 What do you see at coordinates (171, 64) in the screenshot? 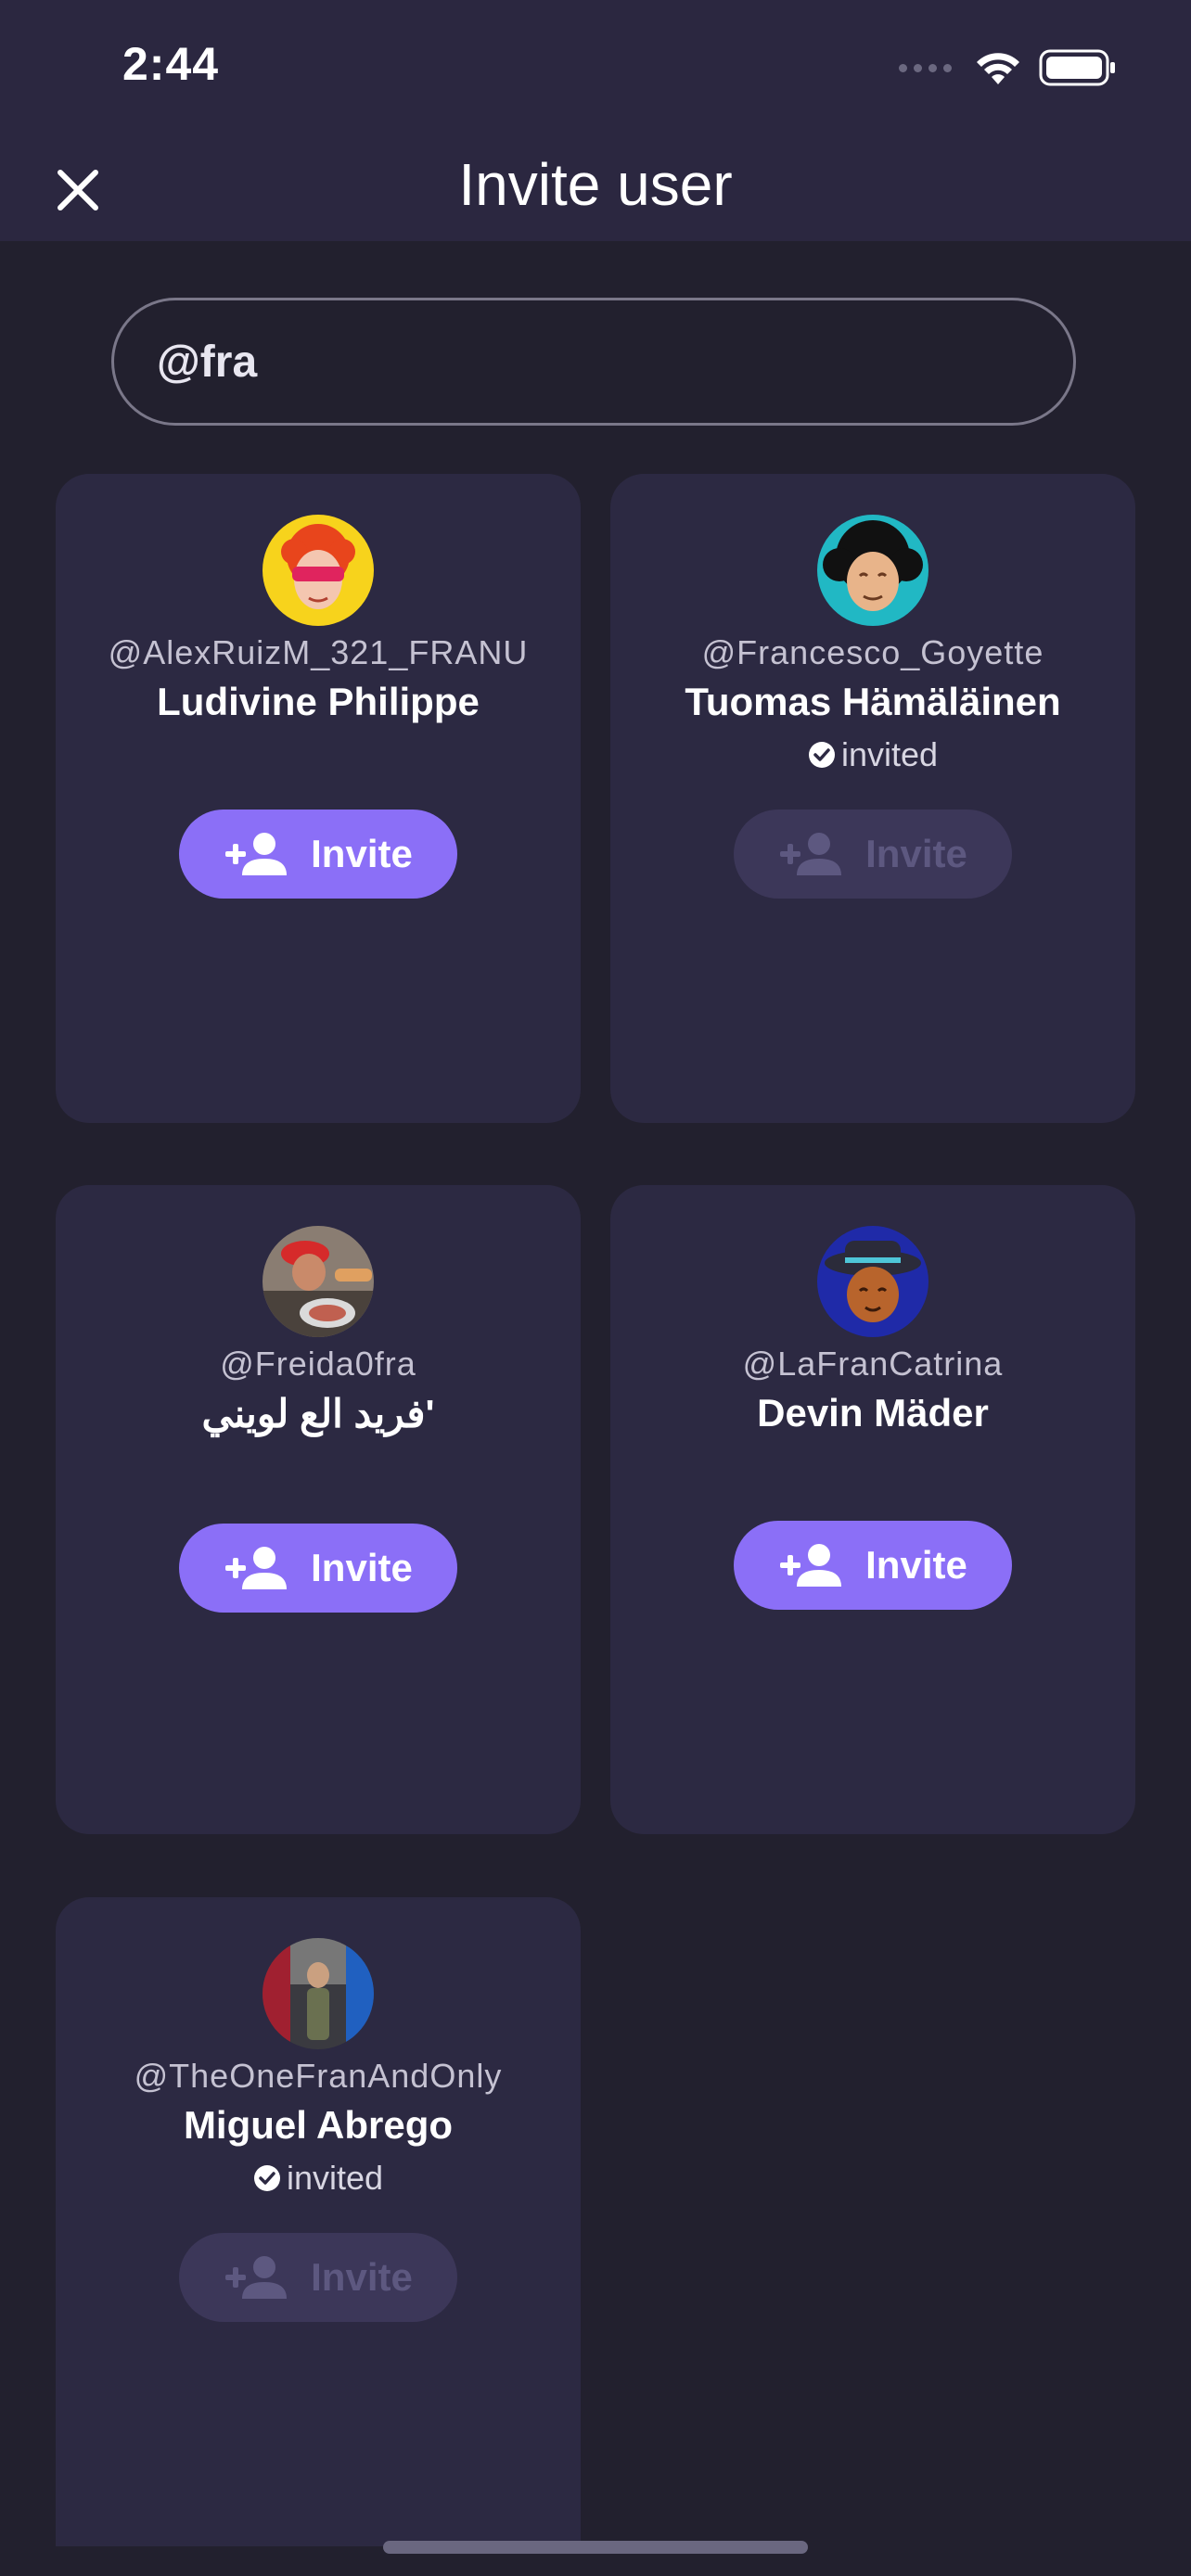
I see `status-time: 2:44` at bounding box center [171, 64].